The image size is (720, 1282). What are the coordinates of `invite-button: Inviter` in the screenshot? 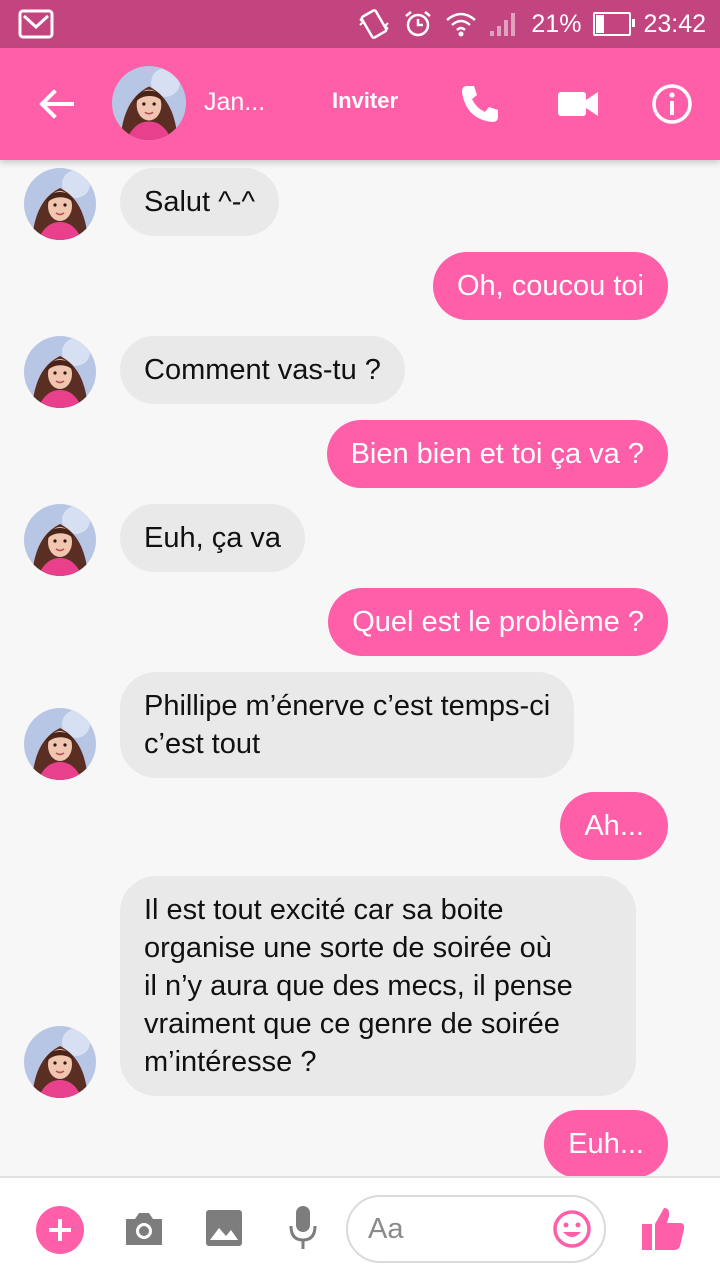 It's located at (365, 101).